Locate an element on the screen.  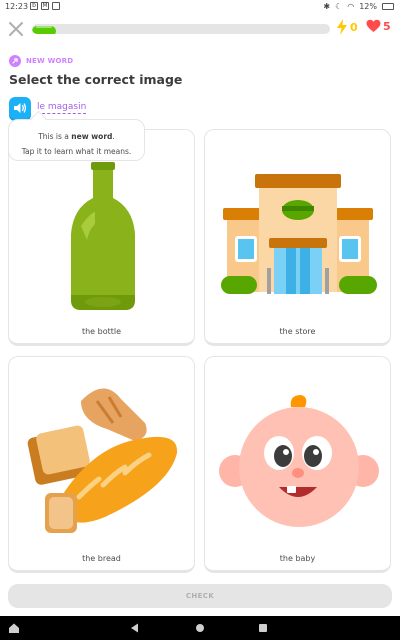
notification-icons: b M is located at coordinates (45, 6).